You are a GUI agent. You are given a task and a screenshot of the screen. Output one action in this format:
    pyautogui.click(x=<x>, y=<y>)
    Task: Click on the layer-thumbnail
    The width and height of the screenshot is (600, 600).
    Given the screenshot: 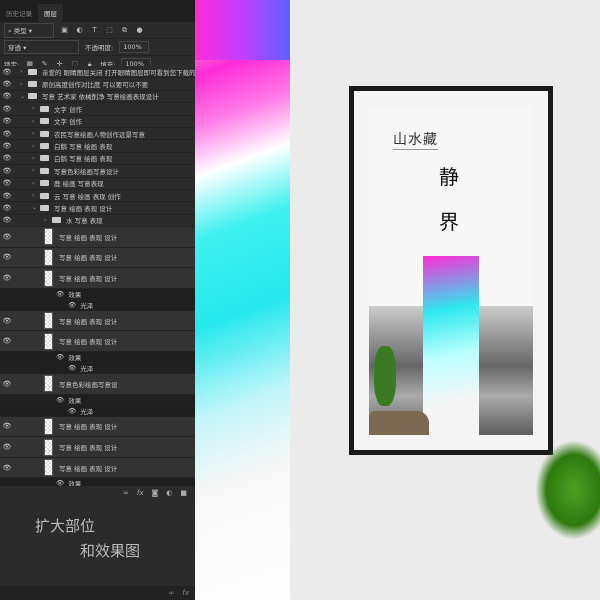 What is the action you would take?
    pyautogui.click(x=48, y=321)
    